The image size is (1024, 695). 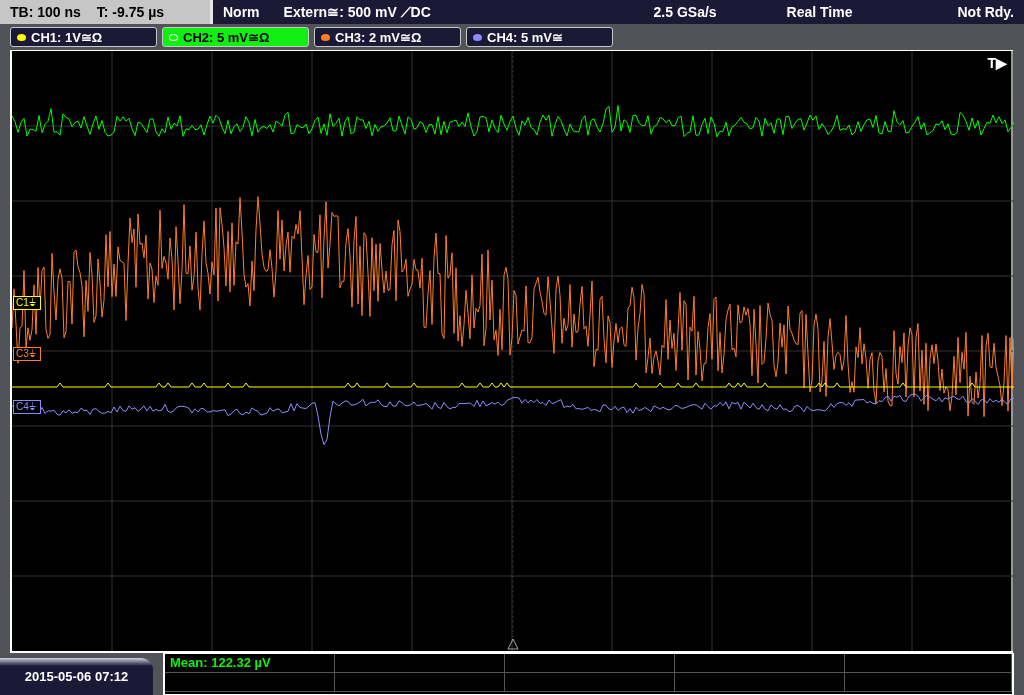 What do you see at coordinates (27, 303) in the screenshot?
I see `channel-ground-marker: C1⏚` at bounding box center [27, 303].